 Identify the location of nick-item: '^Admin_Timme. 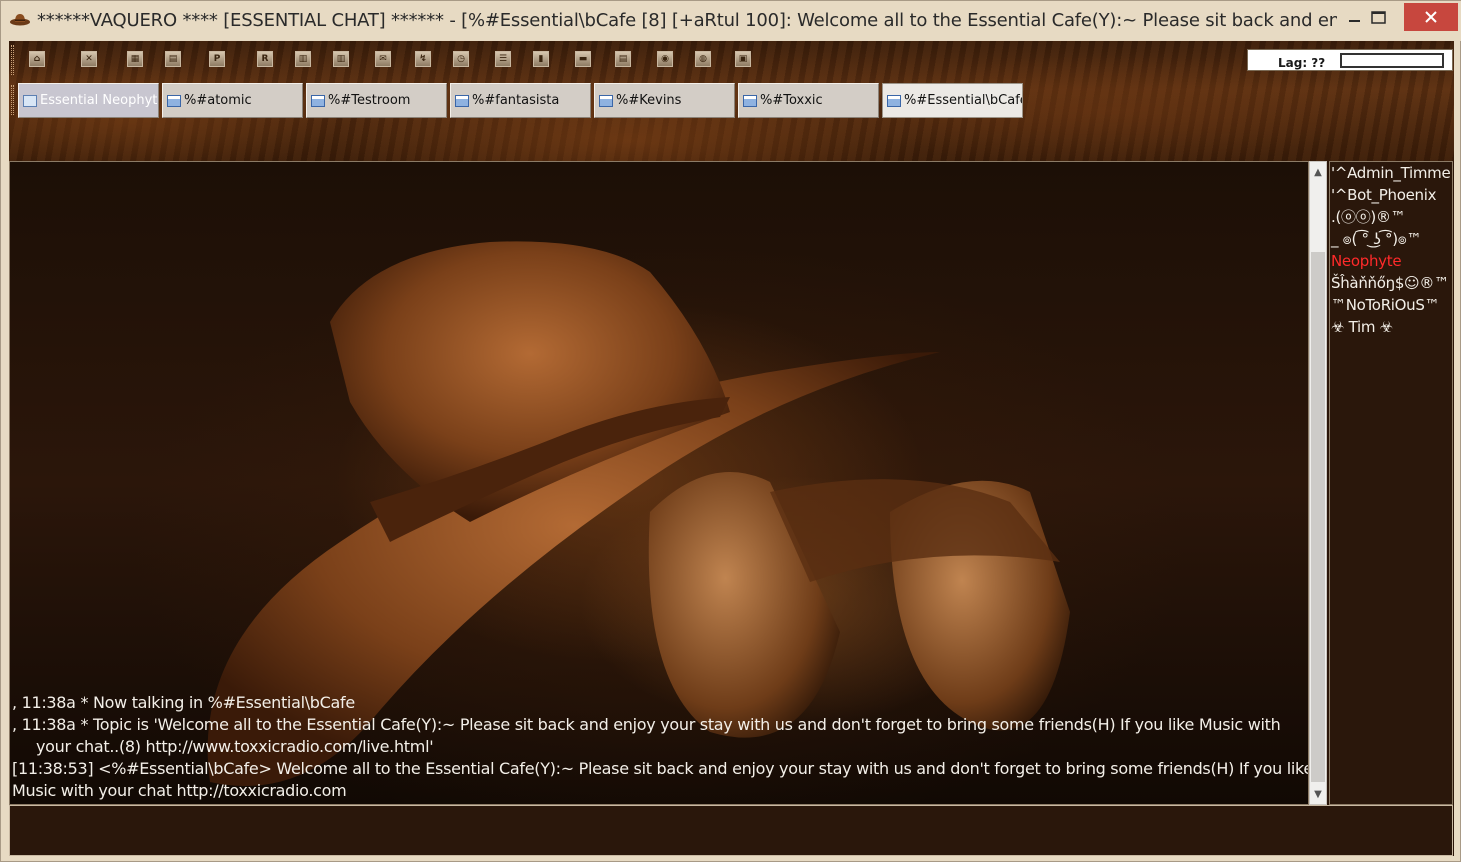
(1391, 173).